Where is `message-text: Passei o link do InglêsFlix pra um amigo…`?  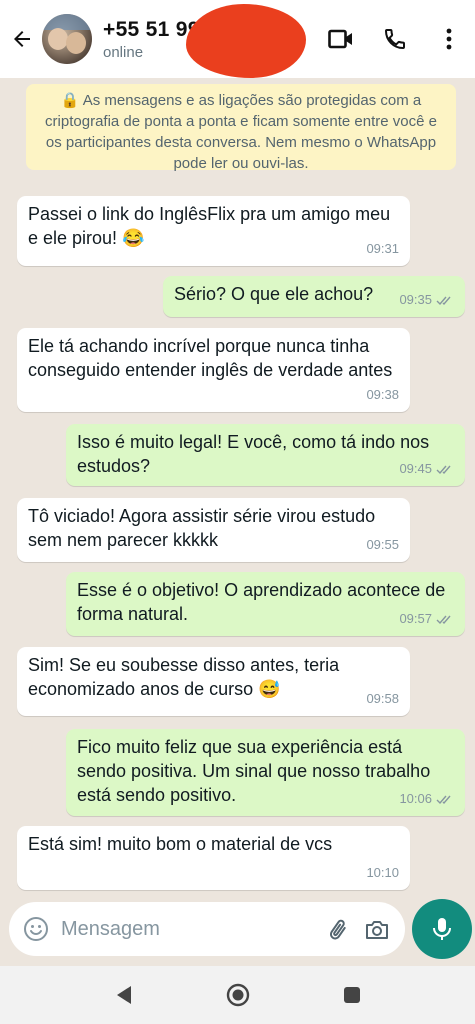
message-text: Passei o link do InglêsFlix pra um amigo… is located at coordinates (209, 226).